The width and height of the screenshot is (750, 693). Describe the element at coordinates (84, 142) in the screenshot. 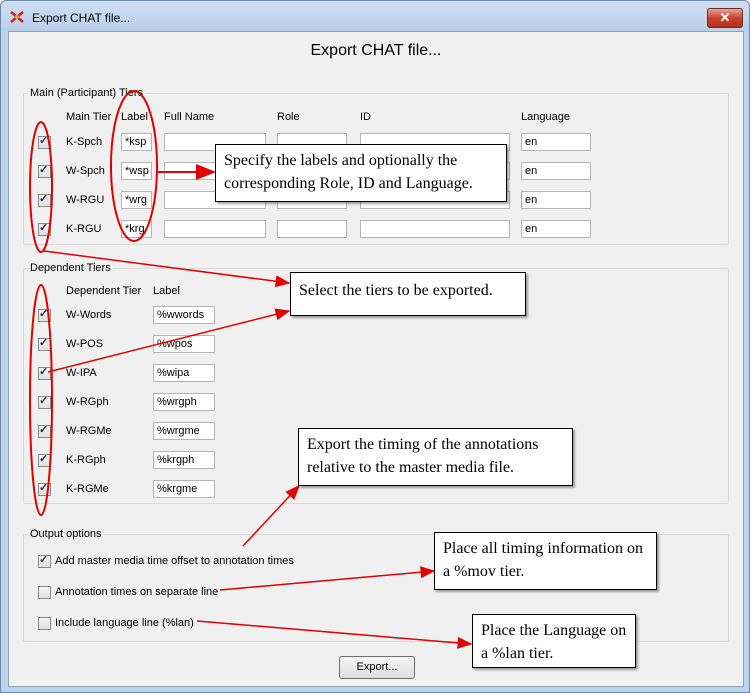

I see `main-tier-name: K-Spch` at that location.